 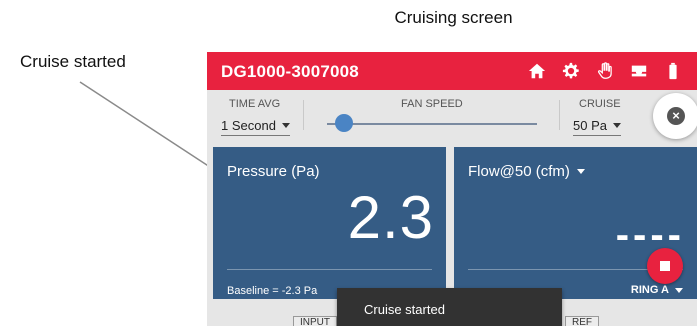 What do you see at coordinates (600, 104) in the screenshot?
I see `cruise-label: CRUISE` at bounding box center [600, 104].